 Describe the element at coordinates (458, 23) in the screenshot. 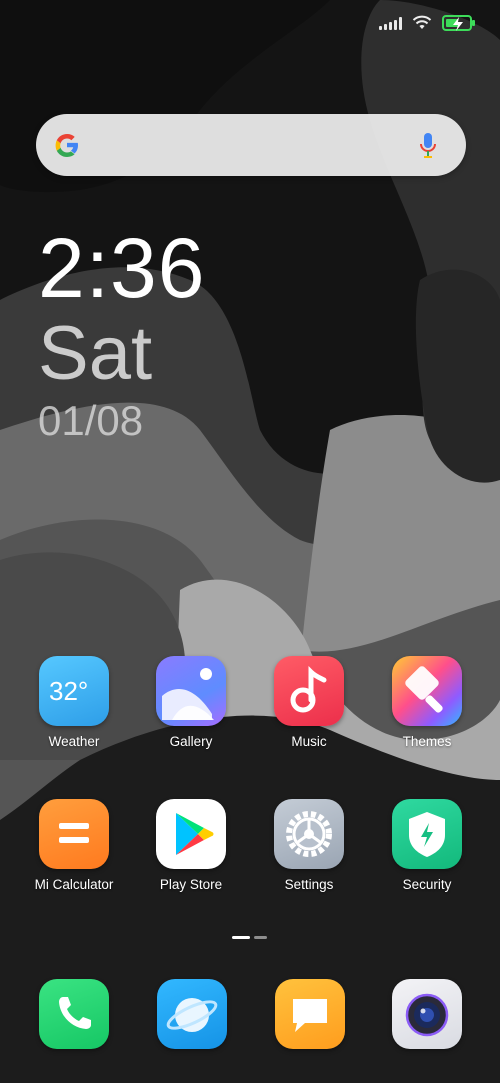

I see `battery-charging-icon` at that location.